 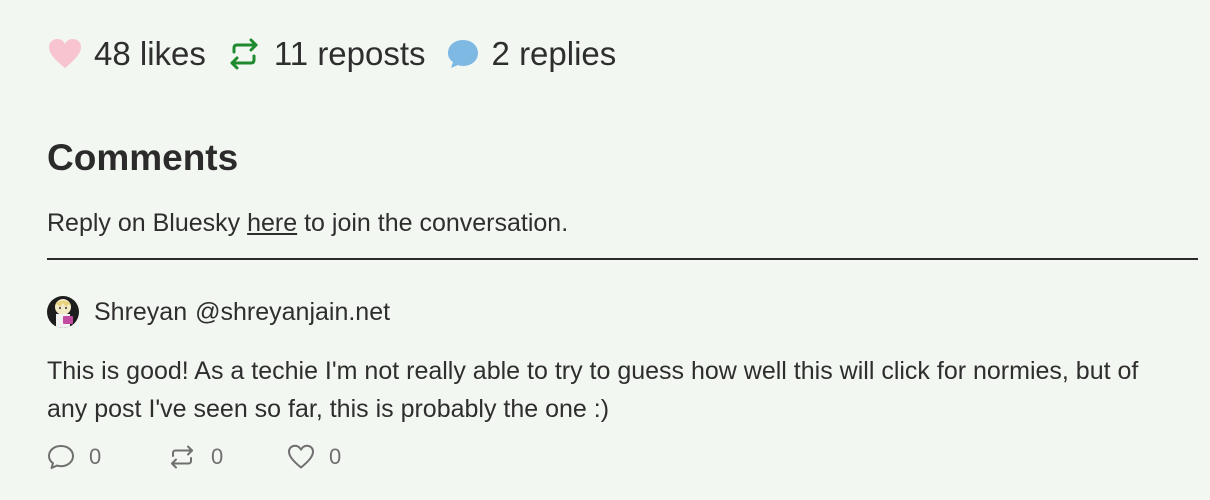 I want to click on comment-like-count: 0, so click(x=335, y=456).